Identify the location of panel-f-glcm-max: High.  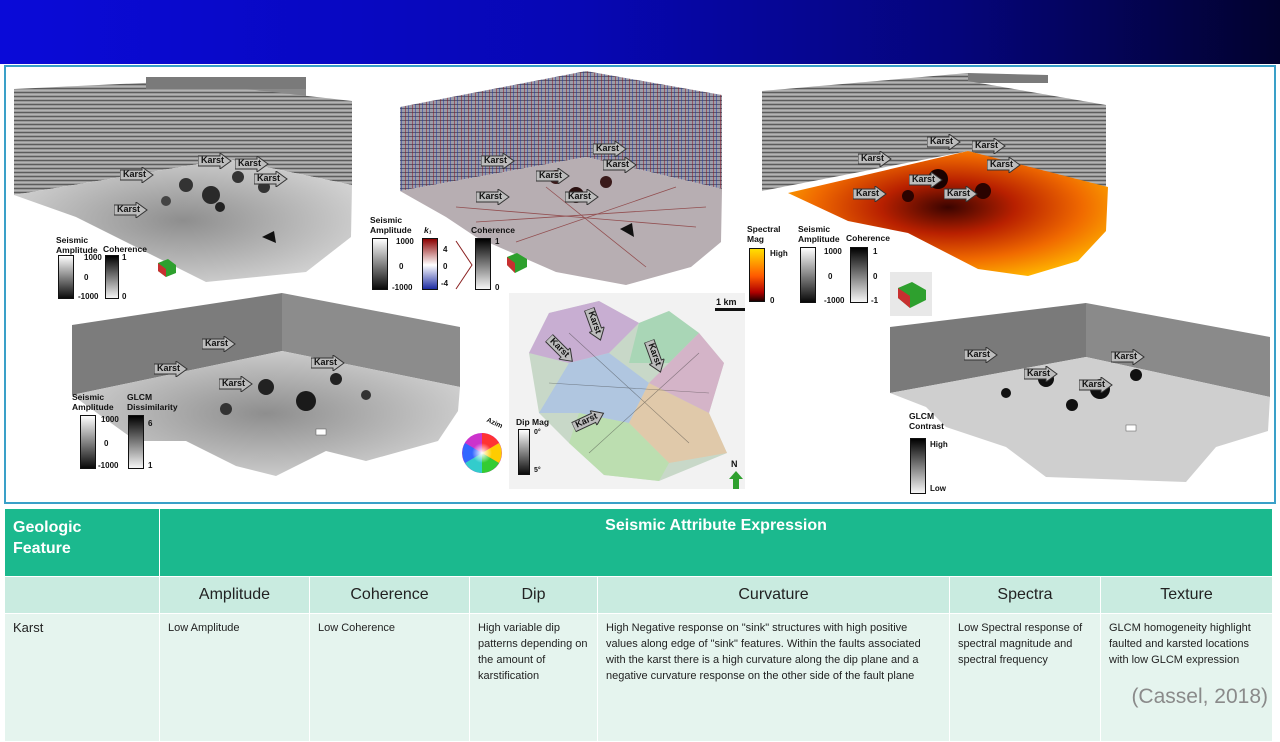
(939, 444).